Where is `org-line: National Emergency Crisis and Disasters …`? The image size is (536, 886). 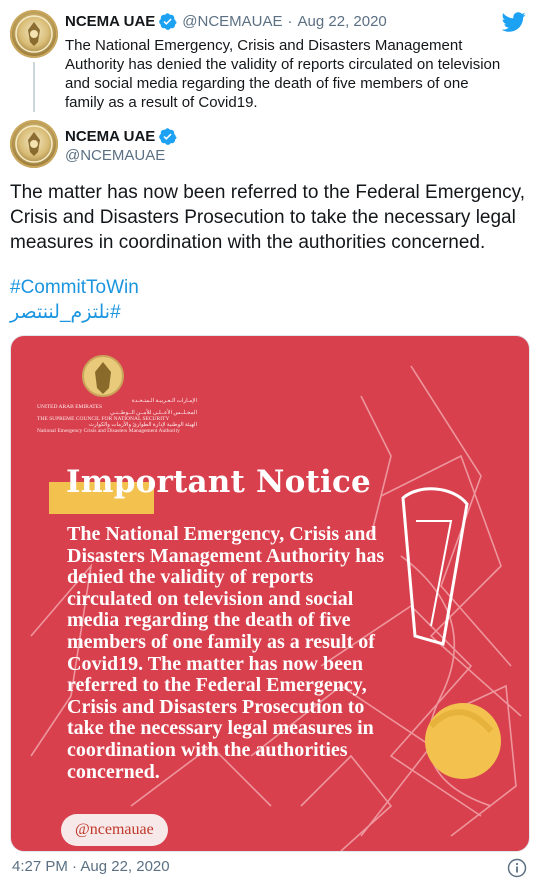 org-line: National Emergency Crisis and Disasters … is located at coordinates (108, 431).